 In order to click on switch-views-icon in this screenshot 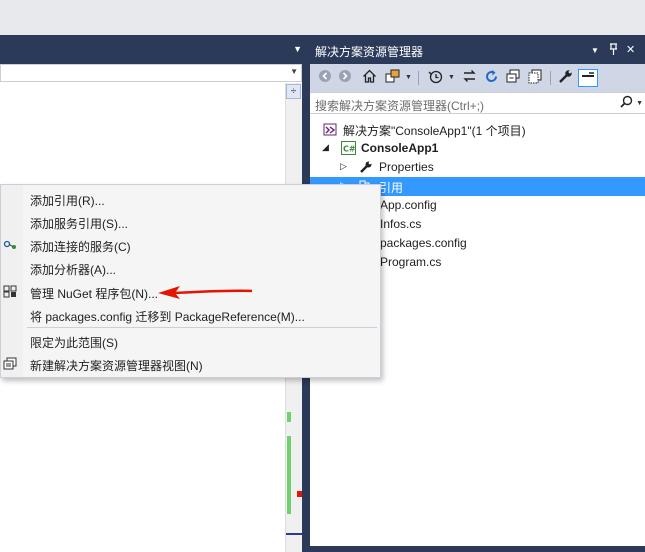, I will do `click(393, 78)`.